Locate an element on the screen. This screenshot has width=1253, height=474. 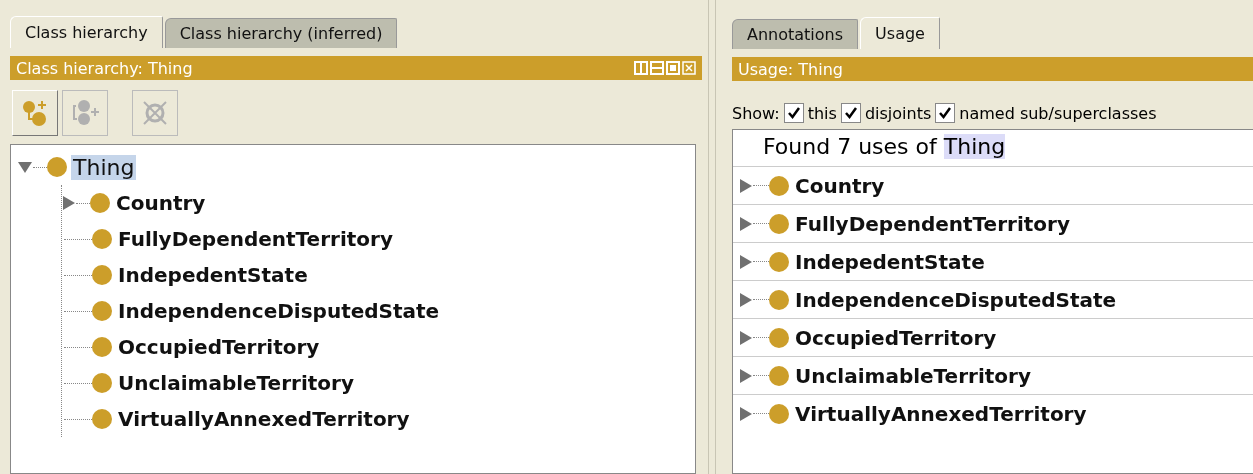
class-tree-item: IndepedentState is located at coordinates (213, 275).